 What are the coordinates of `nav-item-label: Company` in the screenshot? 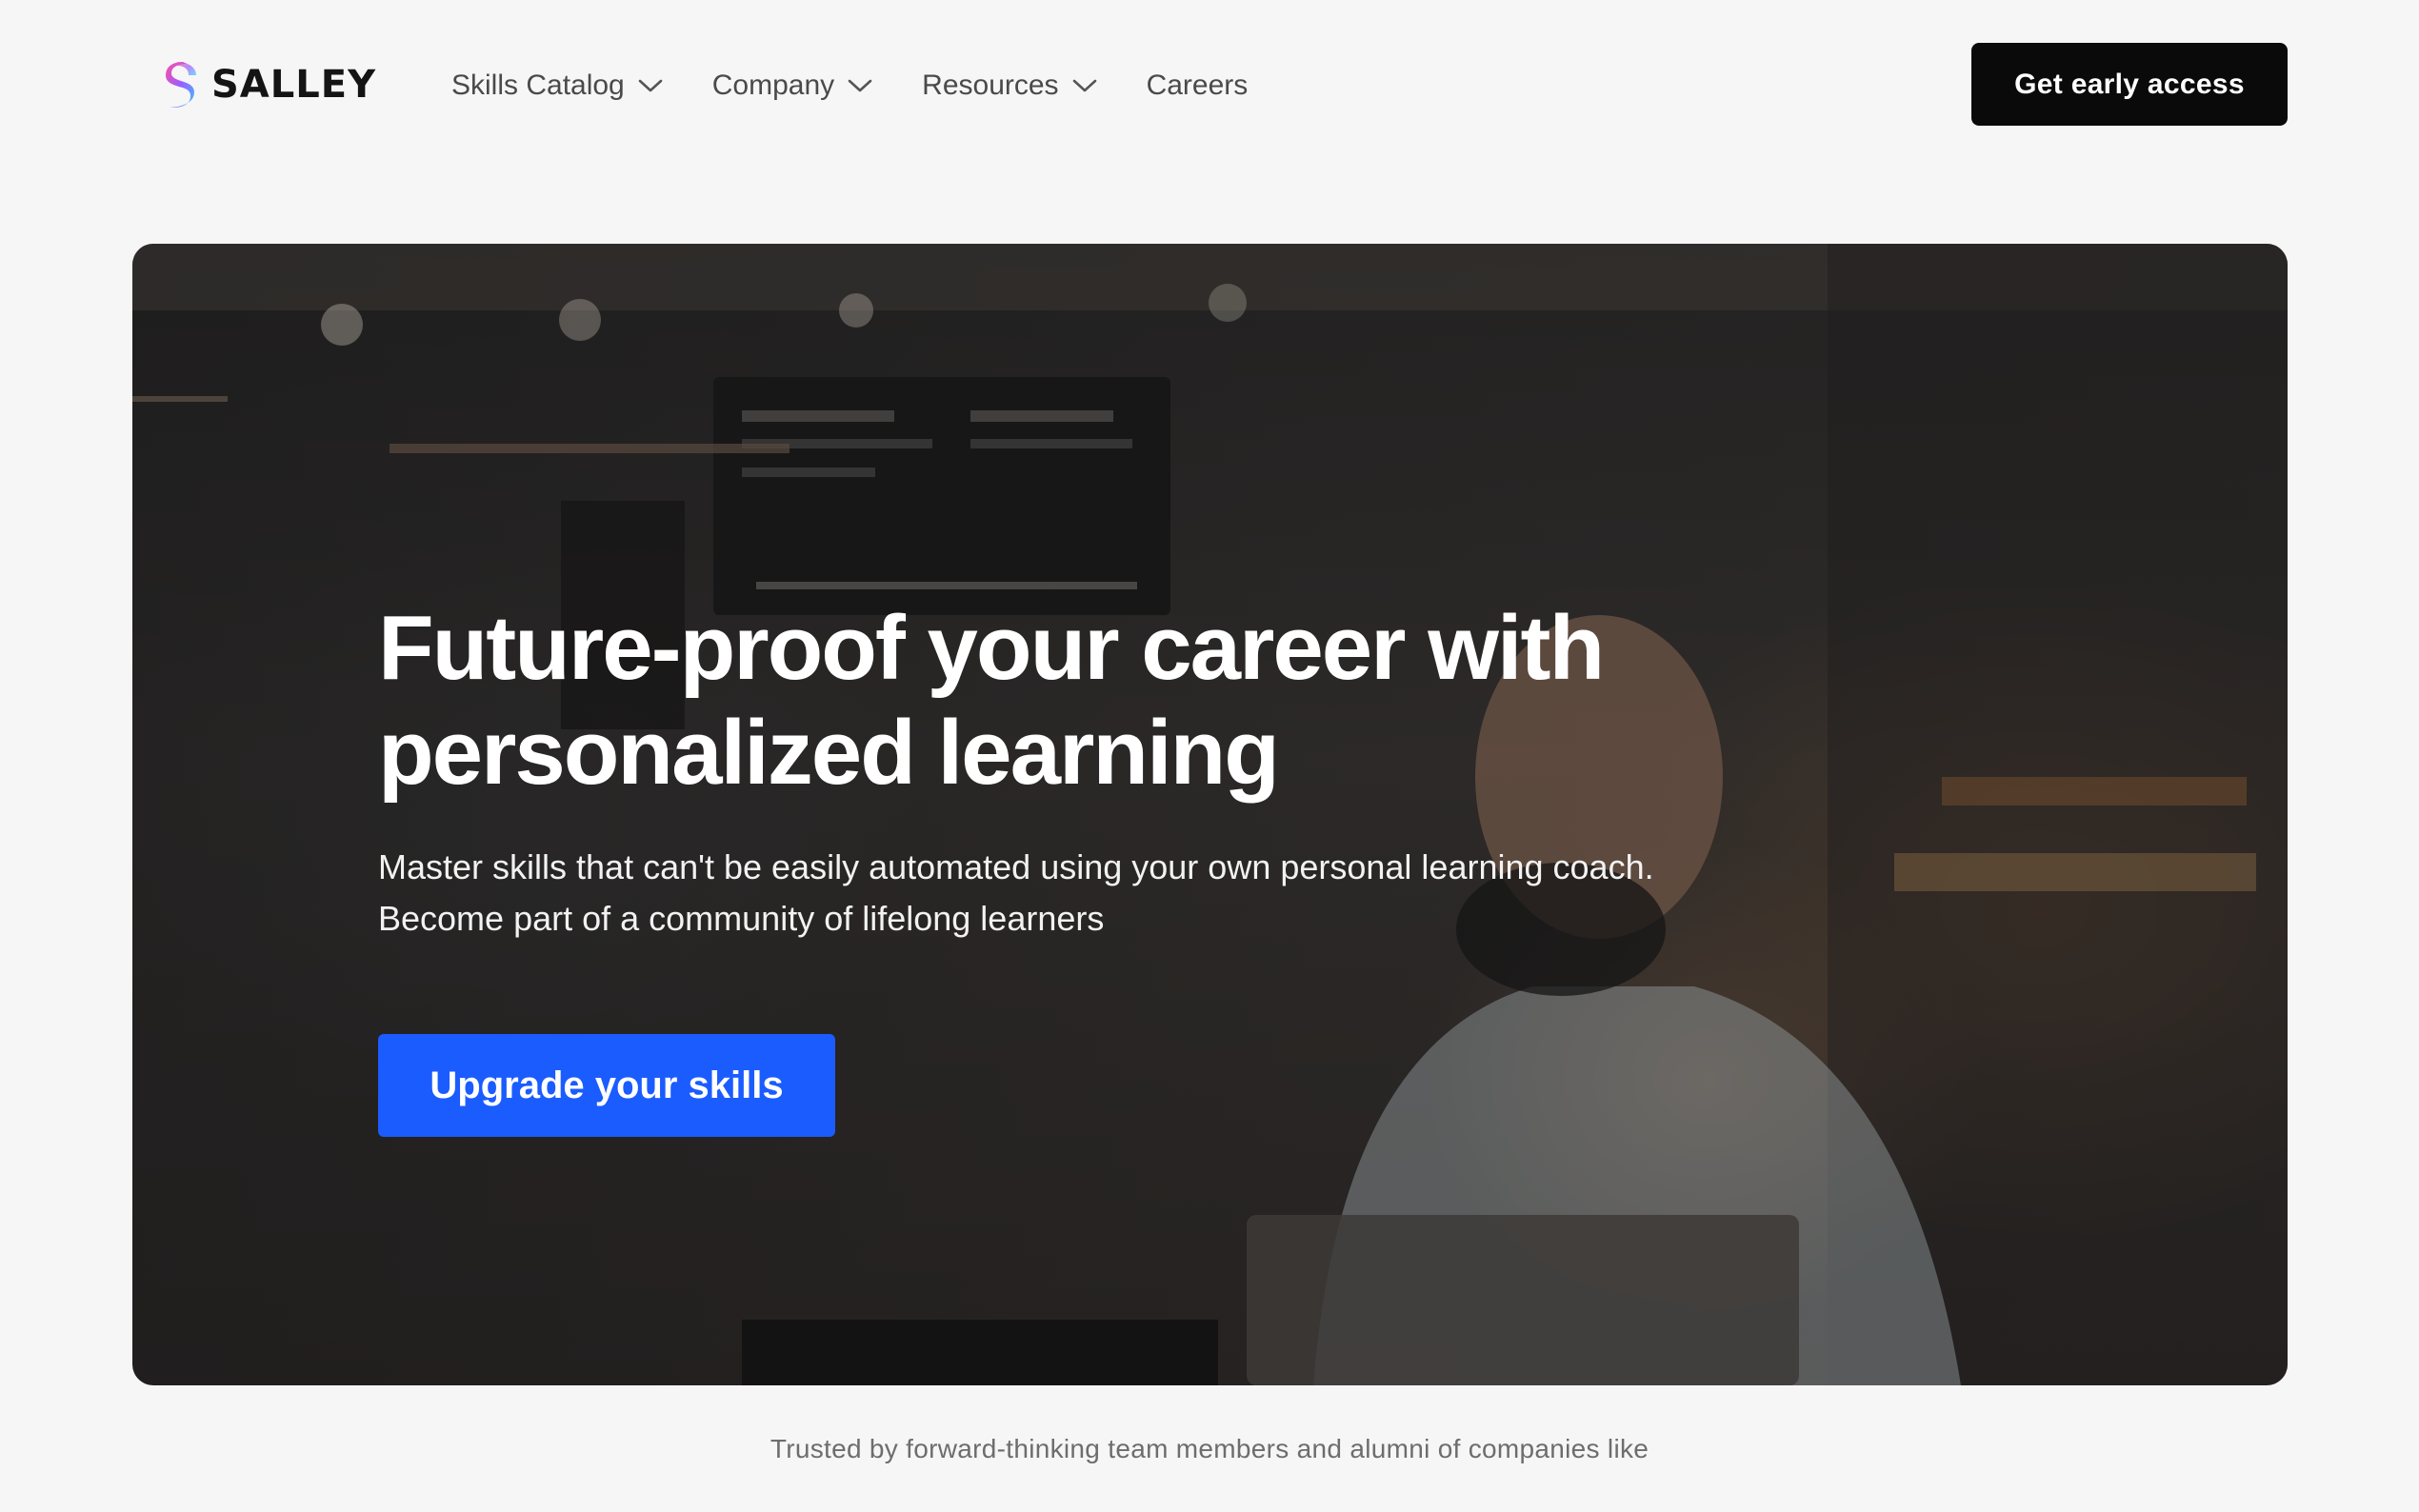 It's located at (773, 85).